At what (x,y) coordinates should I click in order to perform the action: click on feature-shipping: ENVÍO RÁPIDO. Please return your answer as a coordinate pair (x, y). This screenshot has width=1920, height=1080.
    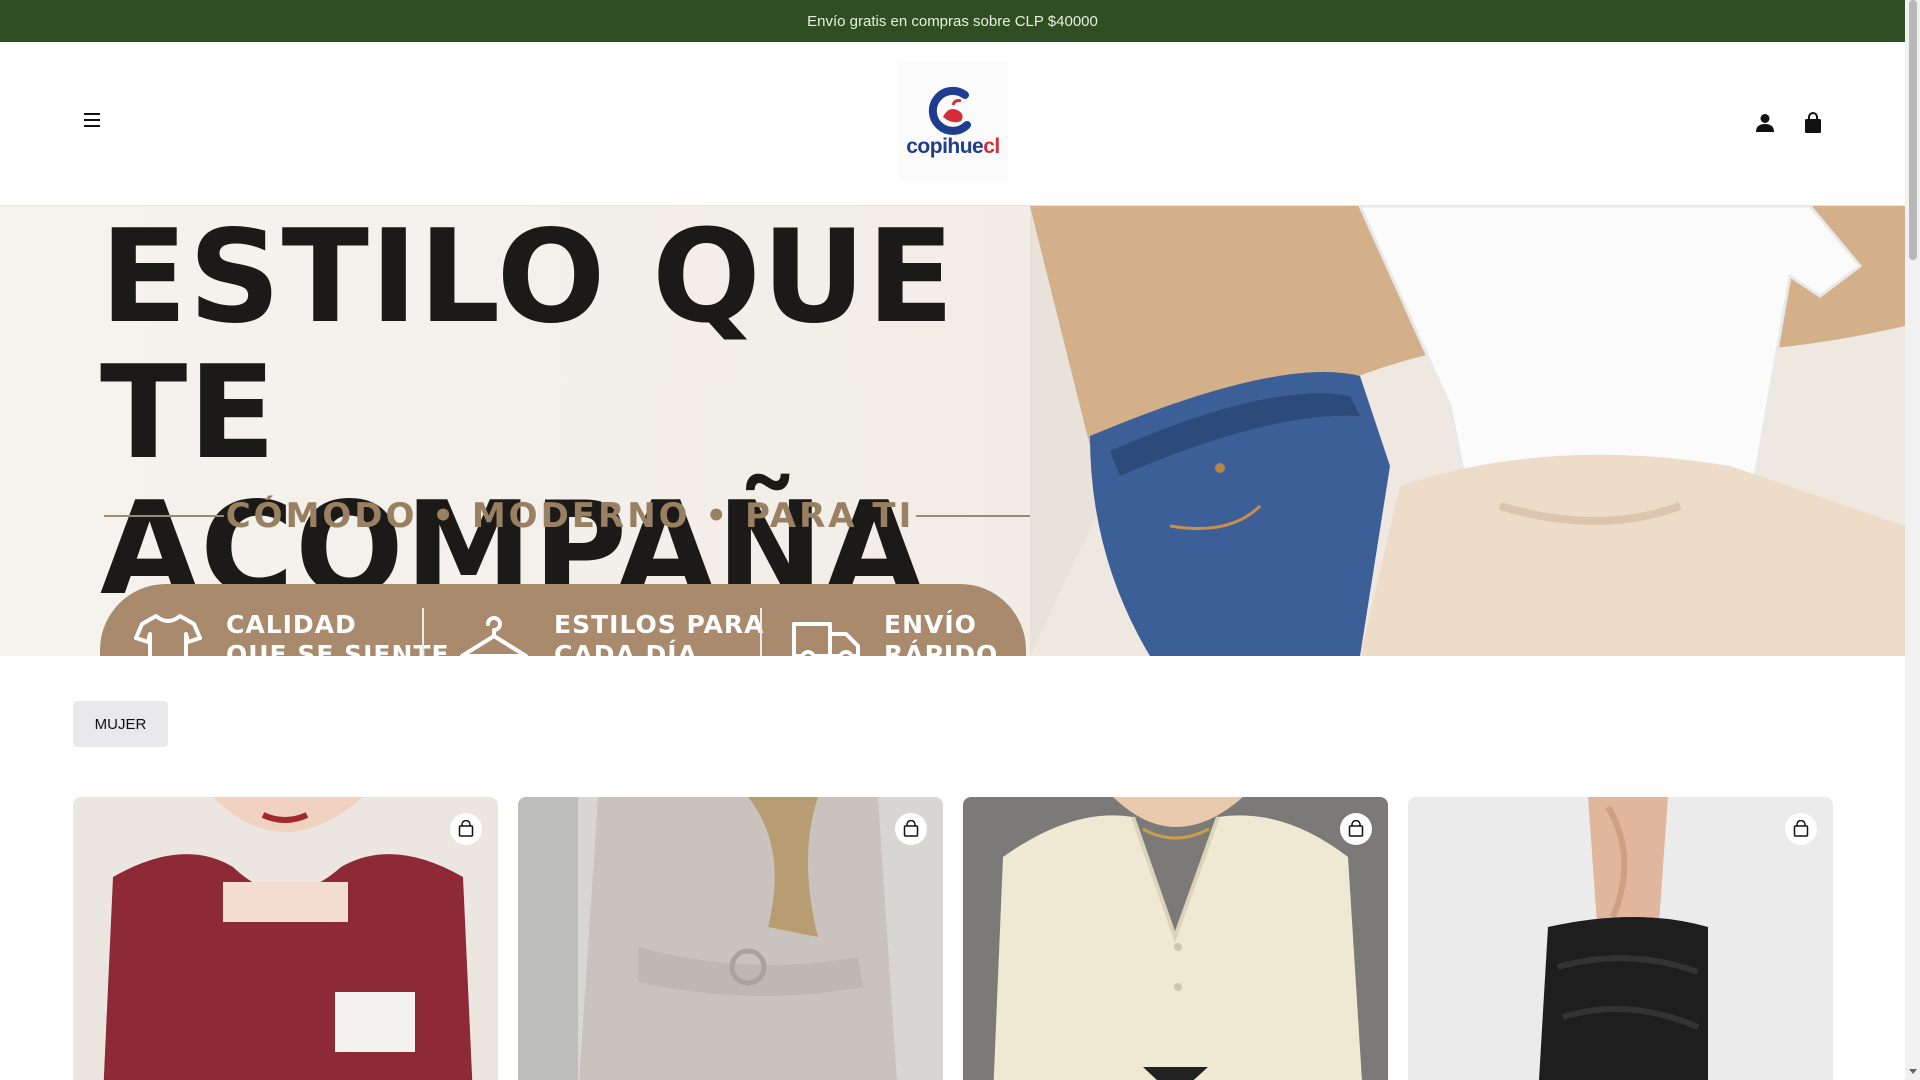
    Looking at the image, I should click on (894, 633).